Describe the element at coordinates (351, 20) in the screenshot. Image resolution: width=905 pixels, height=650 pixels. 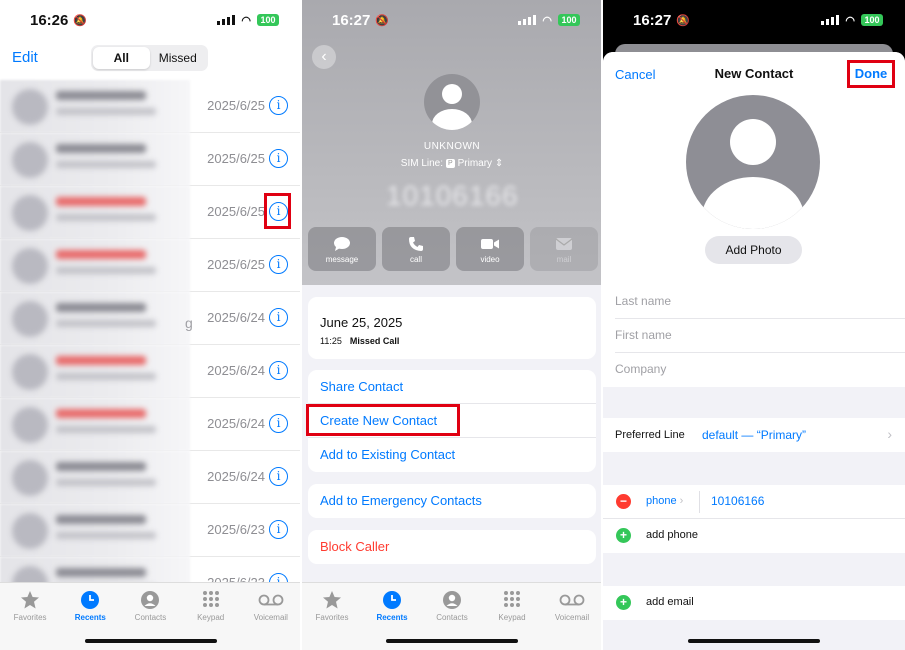
I see `status-time: 16:27` at that location.